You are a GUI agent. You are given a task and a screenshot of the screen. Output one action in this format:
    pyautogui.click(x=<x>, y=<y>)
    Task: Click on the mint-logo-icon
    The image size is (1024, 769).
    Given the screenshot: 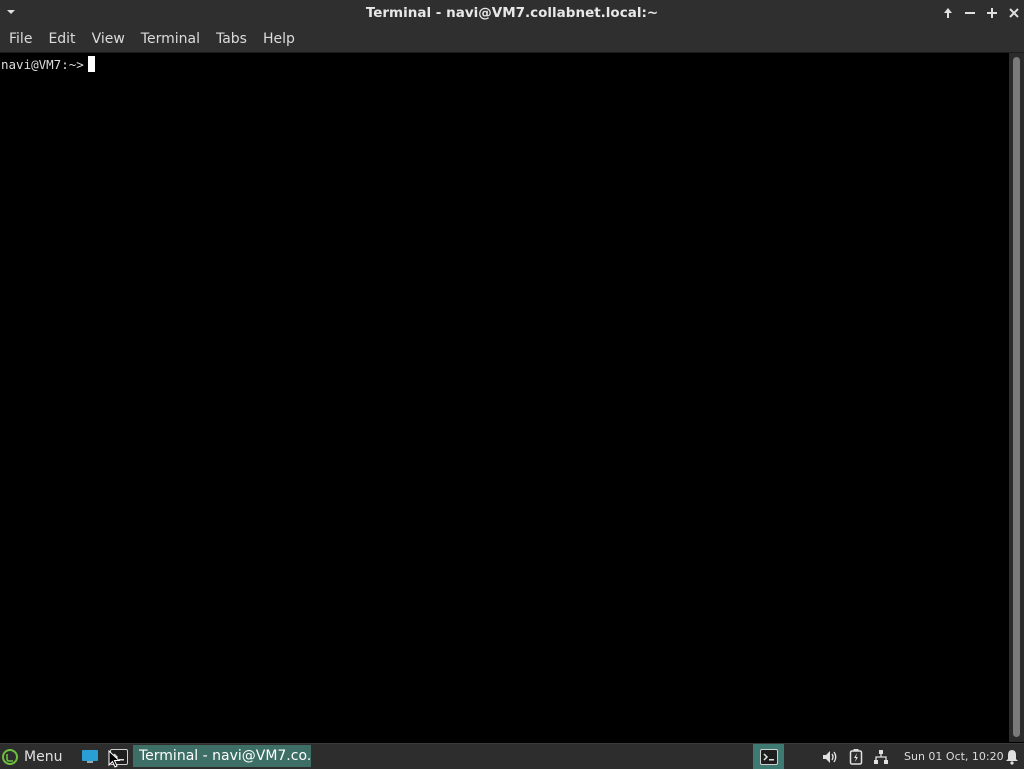 What is the action you would take?
    pyautogui.click(x=10, y=756)
    